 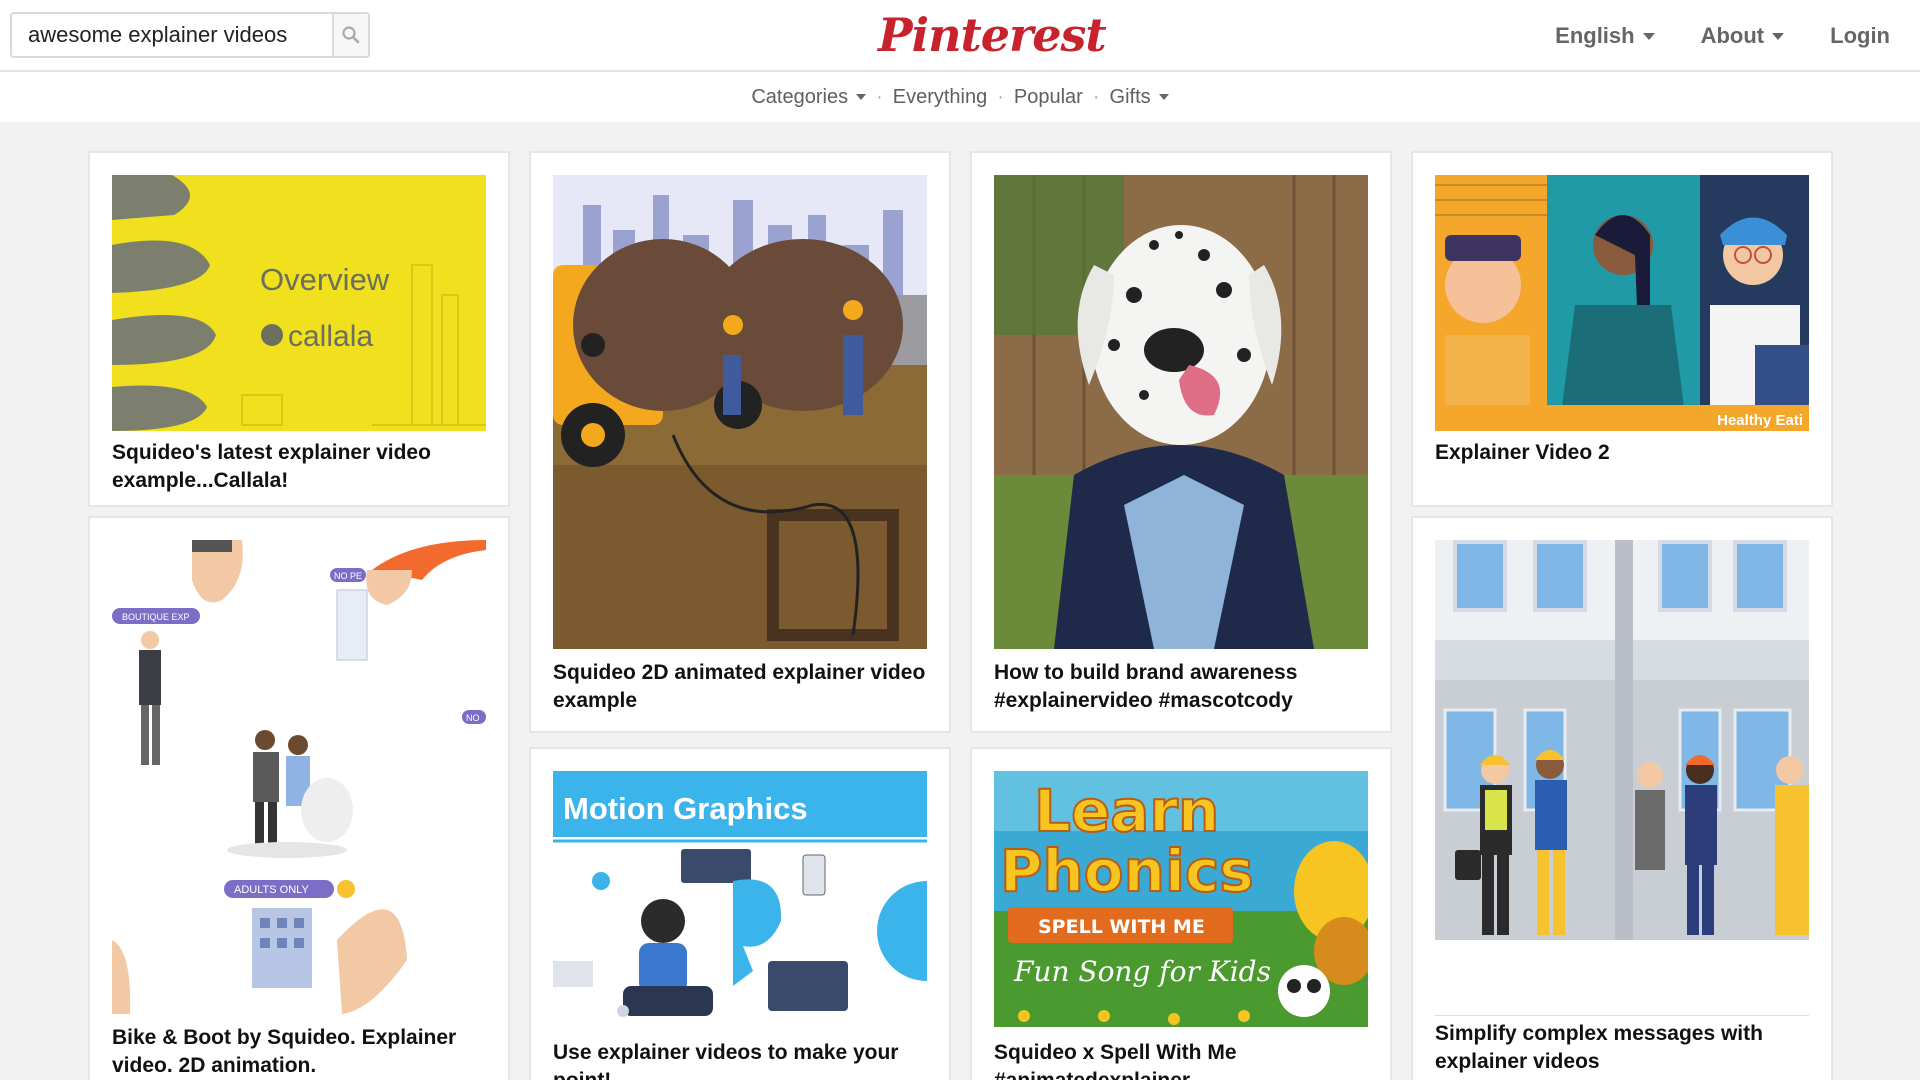 What do you see at coordinates (299, 777) in the screenshot?
I see `pin-image: BOUTIQUE EXP NO PE NO ADULTS ONLY` at bounding box center [299, 777].